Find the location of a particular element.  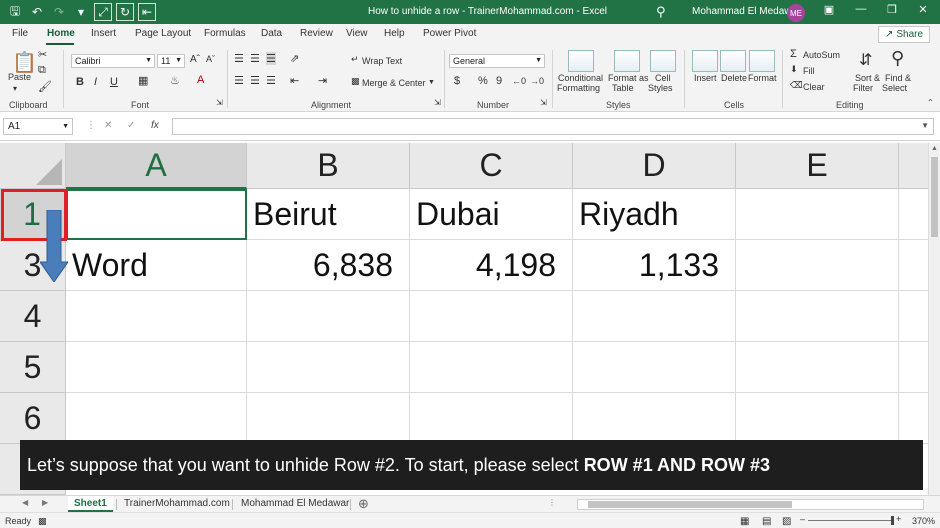

cell-styles-label: Cell is located at coordinates (663, 78).